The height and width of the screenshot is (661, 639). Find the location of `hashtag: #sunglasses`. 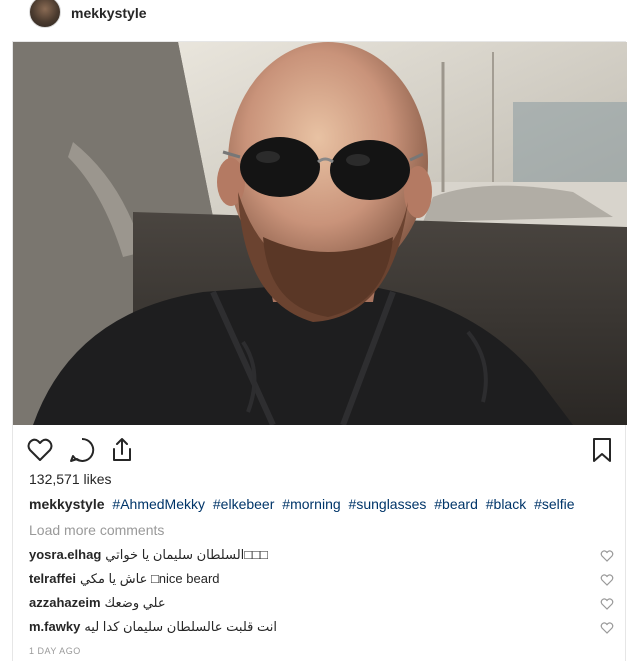

hashtag: #sunglasses is located at coordinates (388, 504).